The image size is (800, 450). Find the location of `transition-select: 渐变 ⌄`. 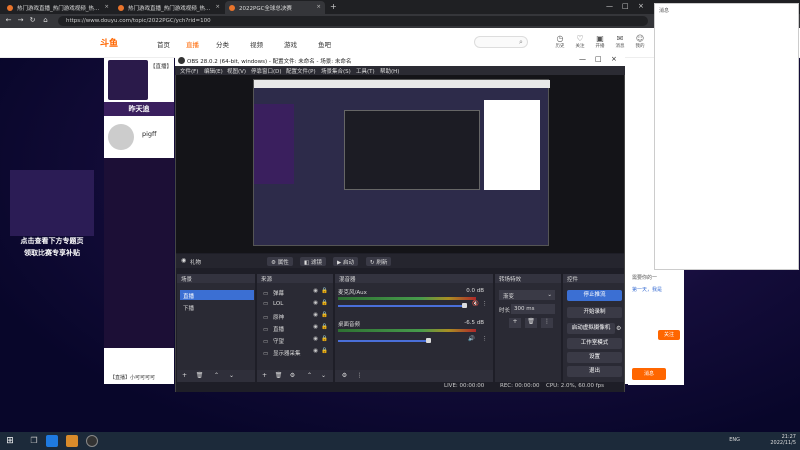

transition-select: 渐变 ⌄ is located at coordinates (527, 295).